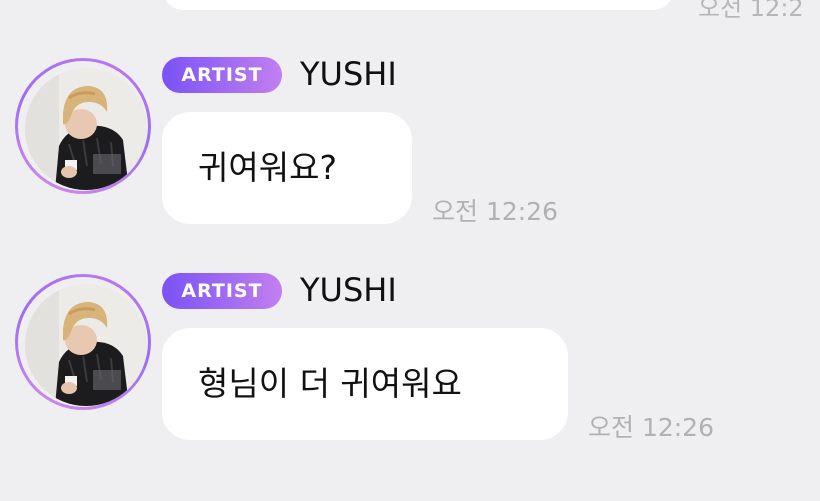 This screenshot has height=501, width=820. I want to click on previous-message-time: 오전 12:2, so click(751, 11).